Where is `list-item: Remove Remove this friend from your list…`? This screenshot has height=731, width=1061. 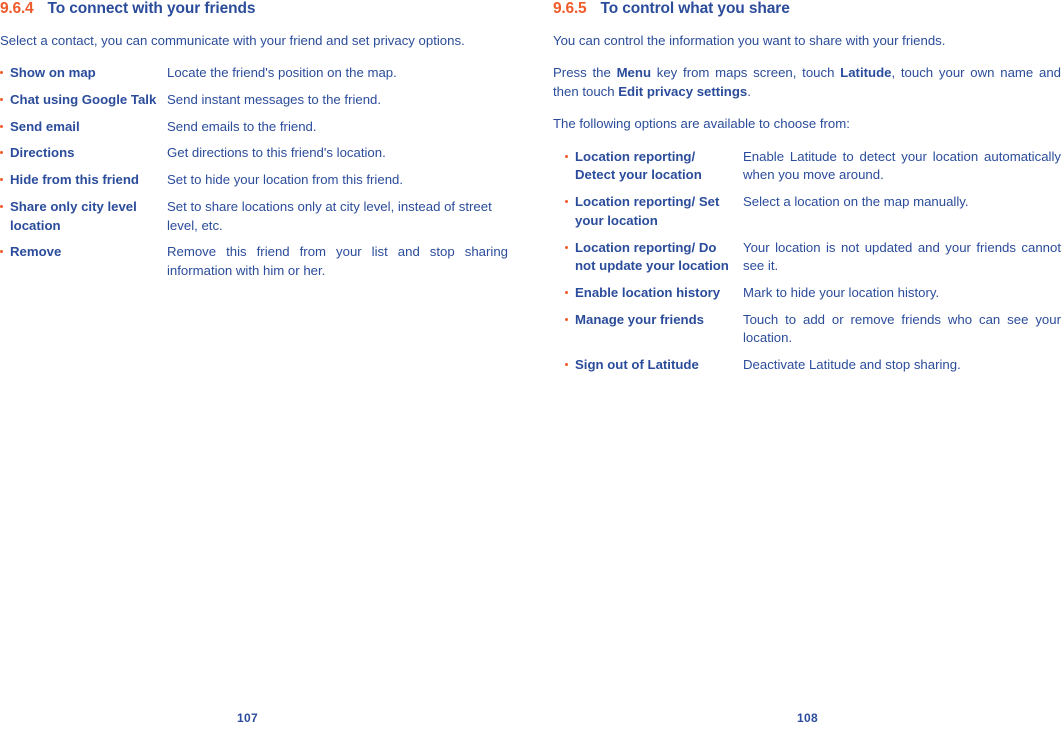
list-item: Remove Remove this friend from your list… is located at coordinates (254, 261).